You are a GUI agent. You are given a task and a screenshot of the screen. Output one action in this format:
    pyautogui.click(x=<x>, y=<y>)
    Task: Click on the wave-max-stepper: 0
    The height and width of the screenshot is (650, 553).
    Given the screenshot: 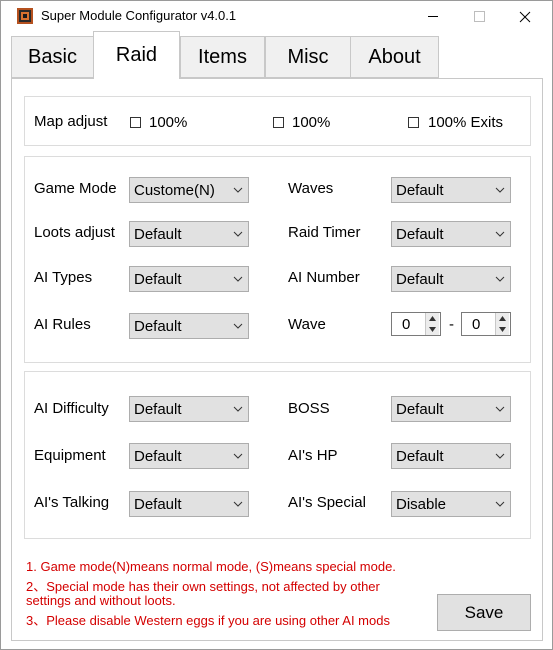 What is the action you would take?
    pyautogui.click(x=486, y=324)
    